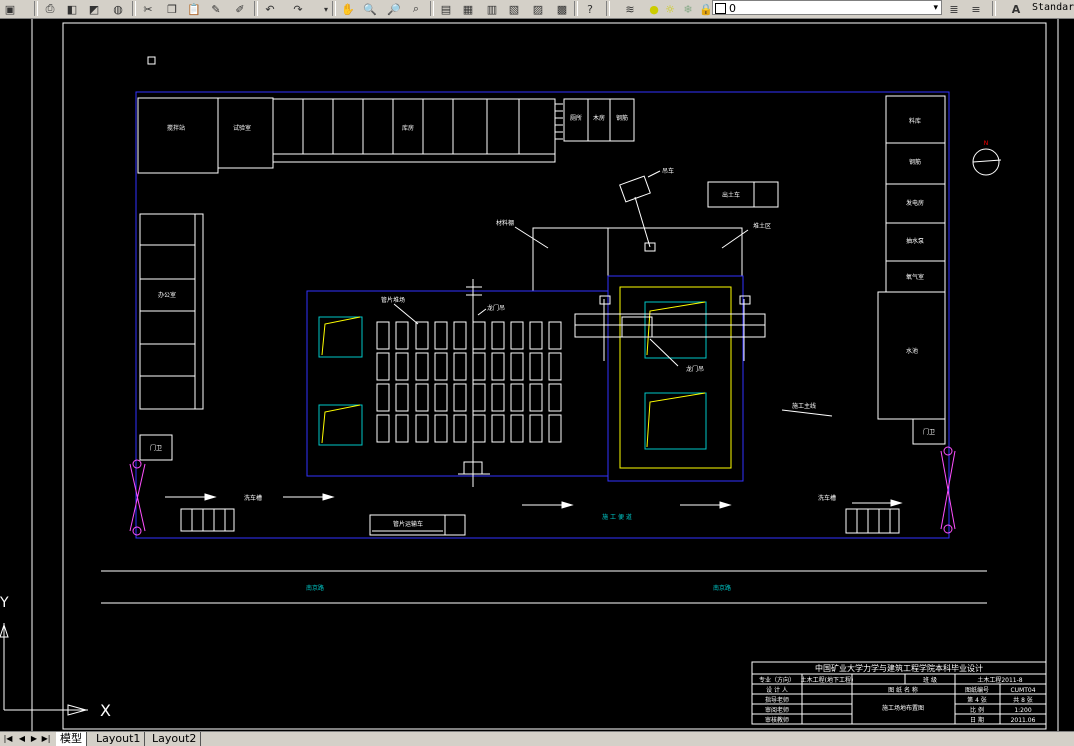 This screenshot has height=746, width=1074. What do you see at coordinates (1053, 7) in the screenshot?
I see `text-style-dropdown: Standar` at bounding box center [1053, 7].